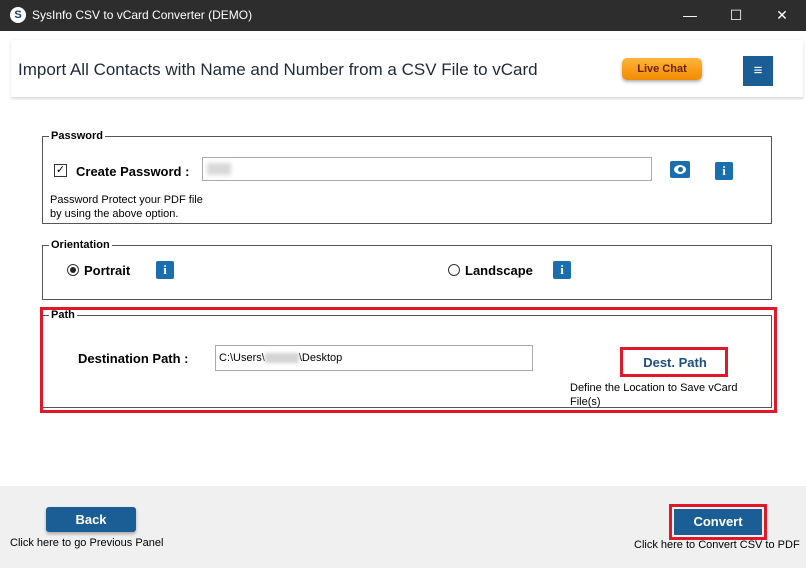 This screenshot has height=568, width=806. Describe the element at coordinates (91, 519) in the screenshot. I see `back-button: Back` at that location.